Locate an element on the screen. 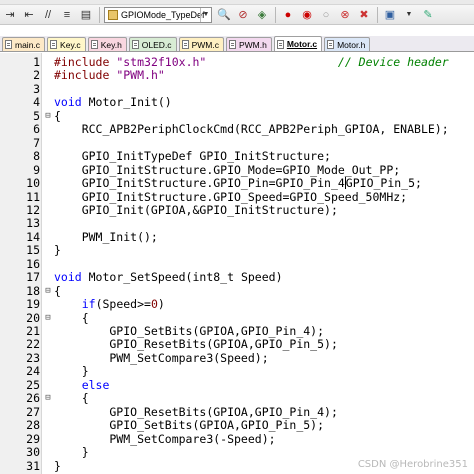  line-number: 16 is located at coordinates (33, 263).